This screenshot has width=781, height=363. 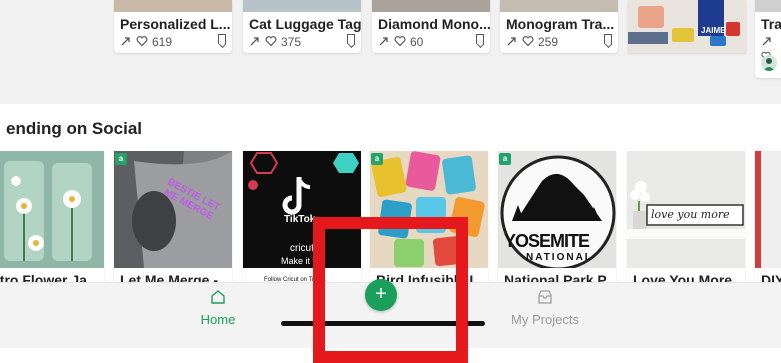 I want to click on photo-text: JAIME, so click(x=713, y=30).